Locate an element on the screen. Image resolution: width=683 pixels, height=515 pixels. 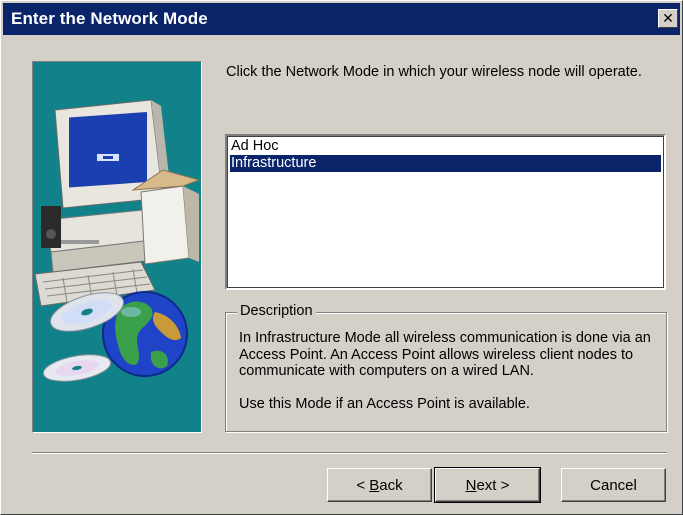
cancel-button: Cancel is located at coordinates (613, 485).